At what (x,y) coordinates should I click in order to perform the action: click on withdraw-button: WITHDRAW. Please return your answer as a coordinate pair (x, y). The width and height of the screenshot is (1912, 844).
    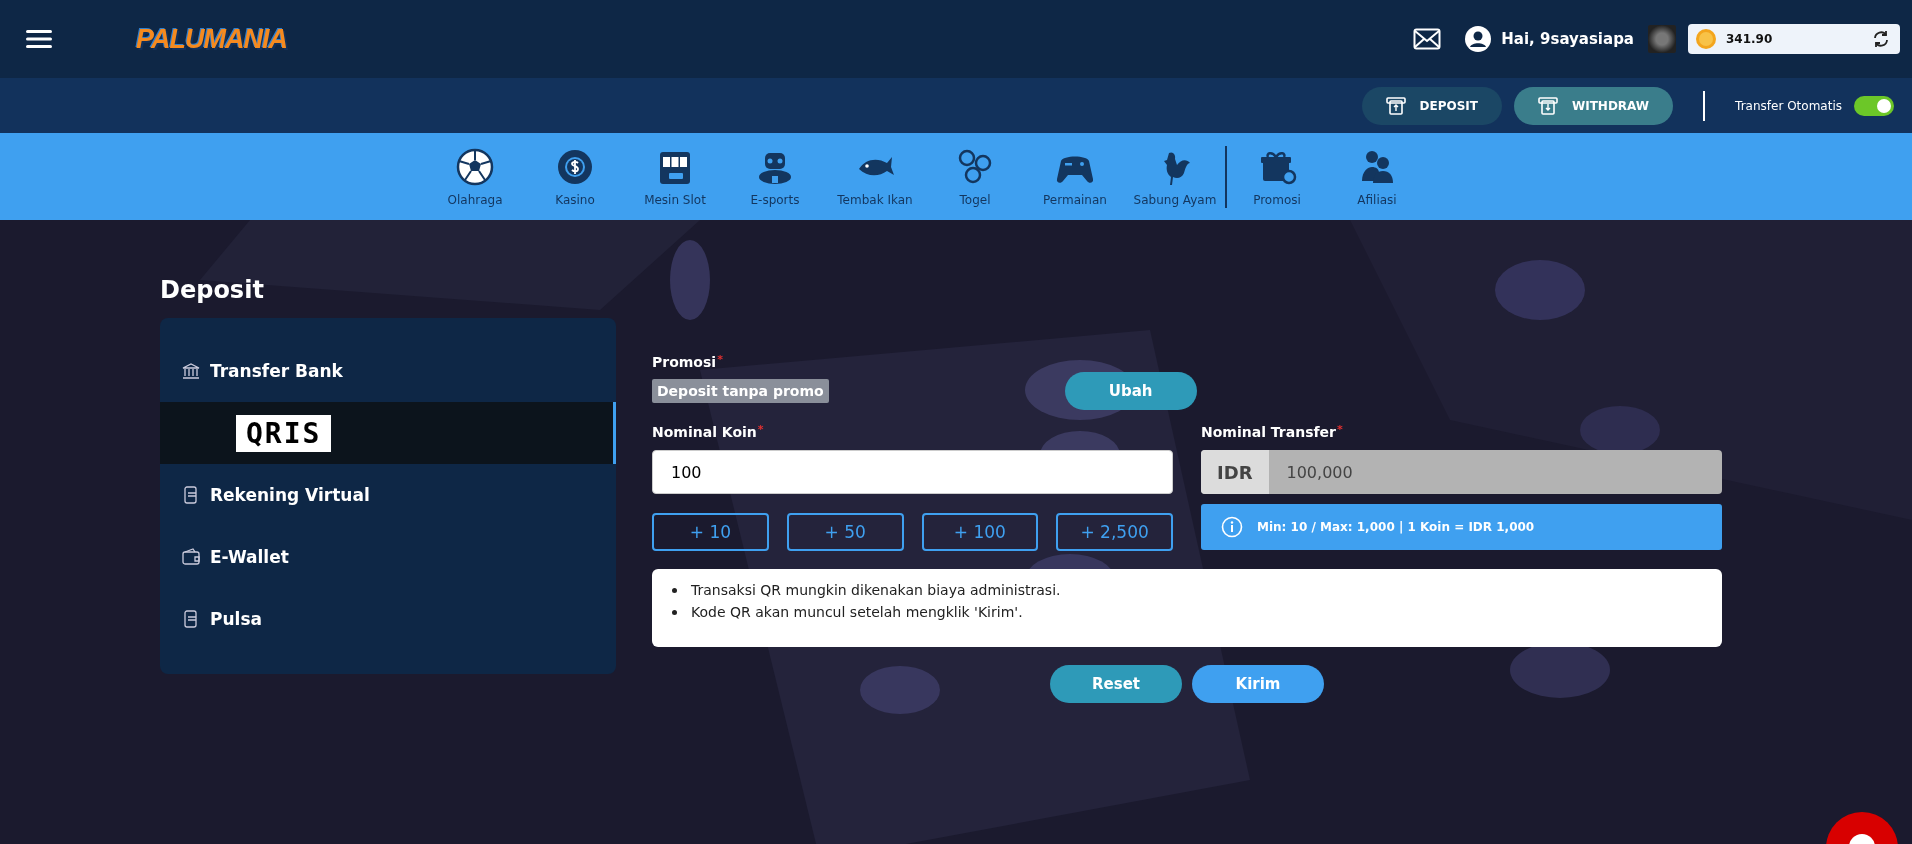
    Looking at the image, I should click on (1593, 105).